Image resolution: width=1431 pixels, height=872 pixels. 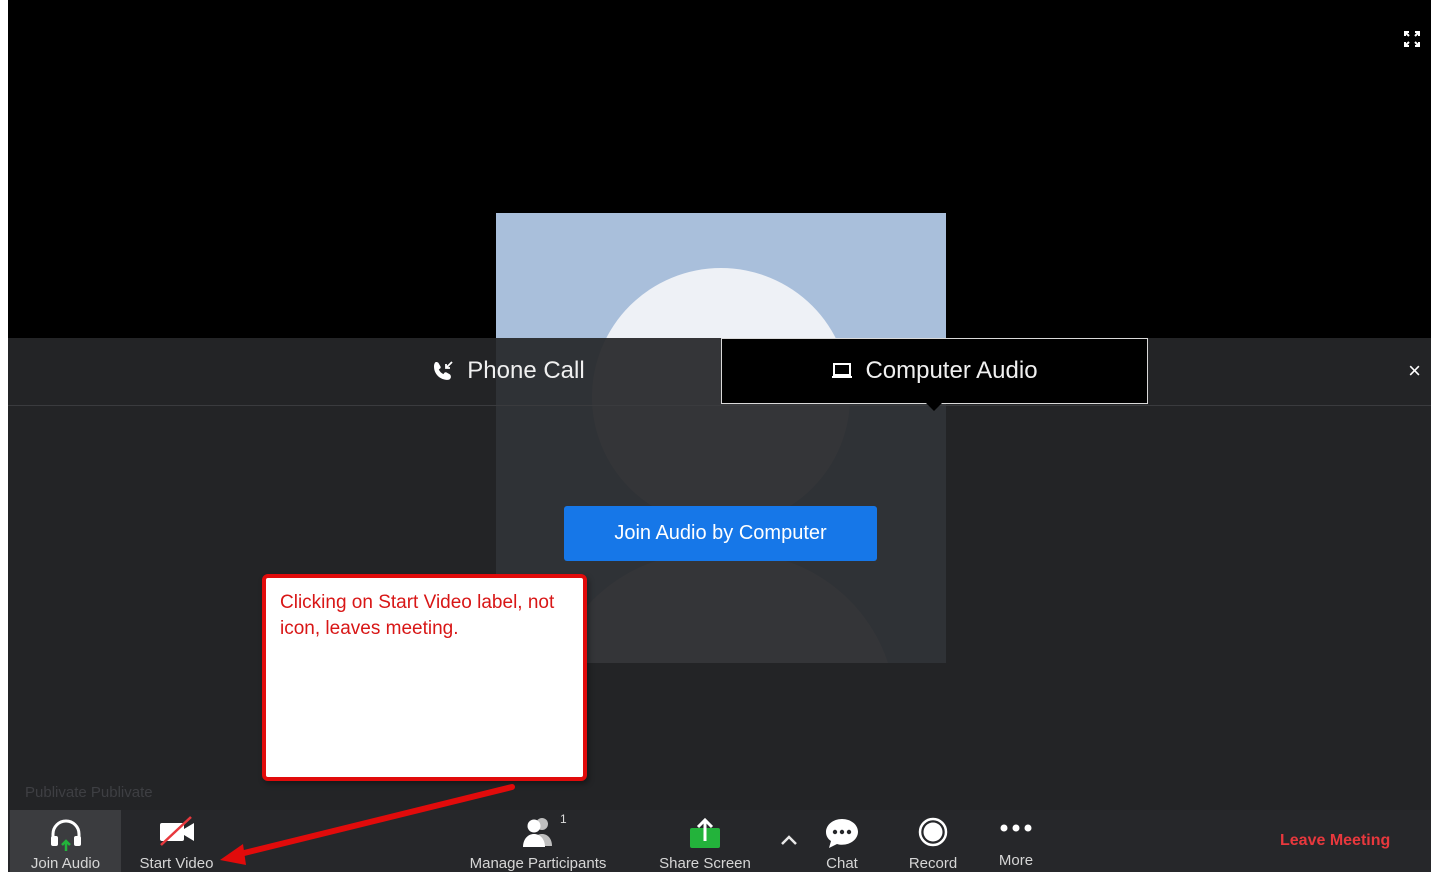 I want to click on record-button: Record, so click(x=933, y=841).